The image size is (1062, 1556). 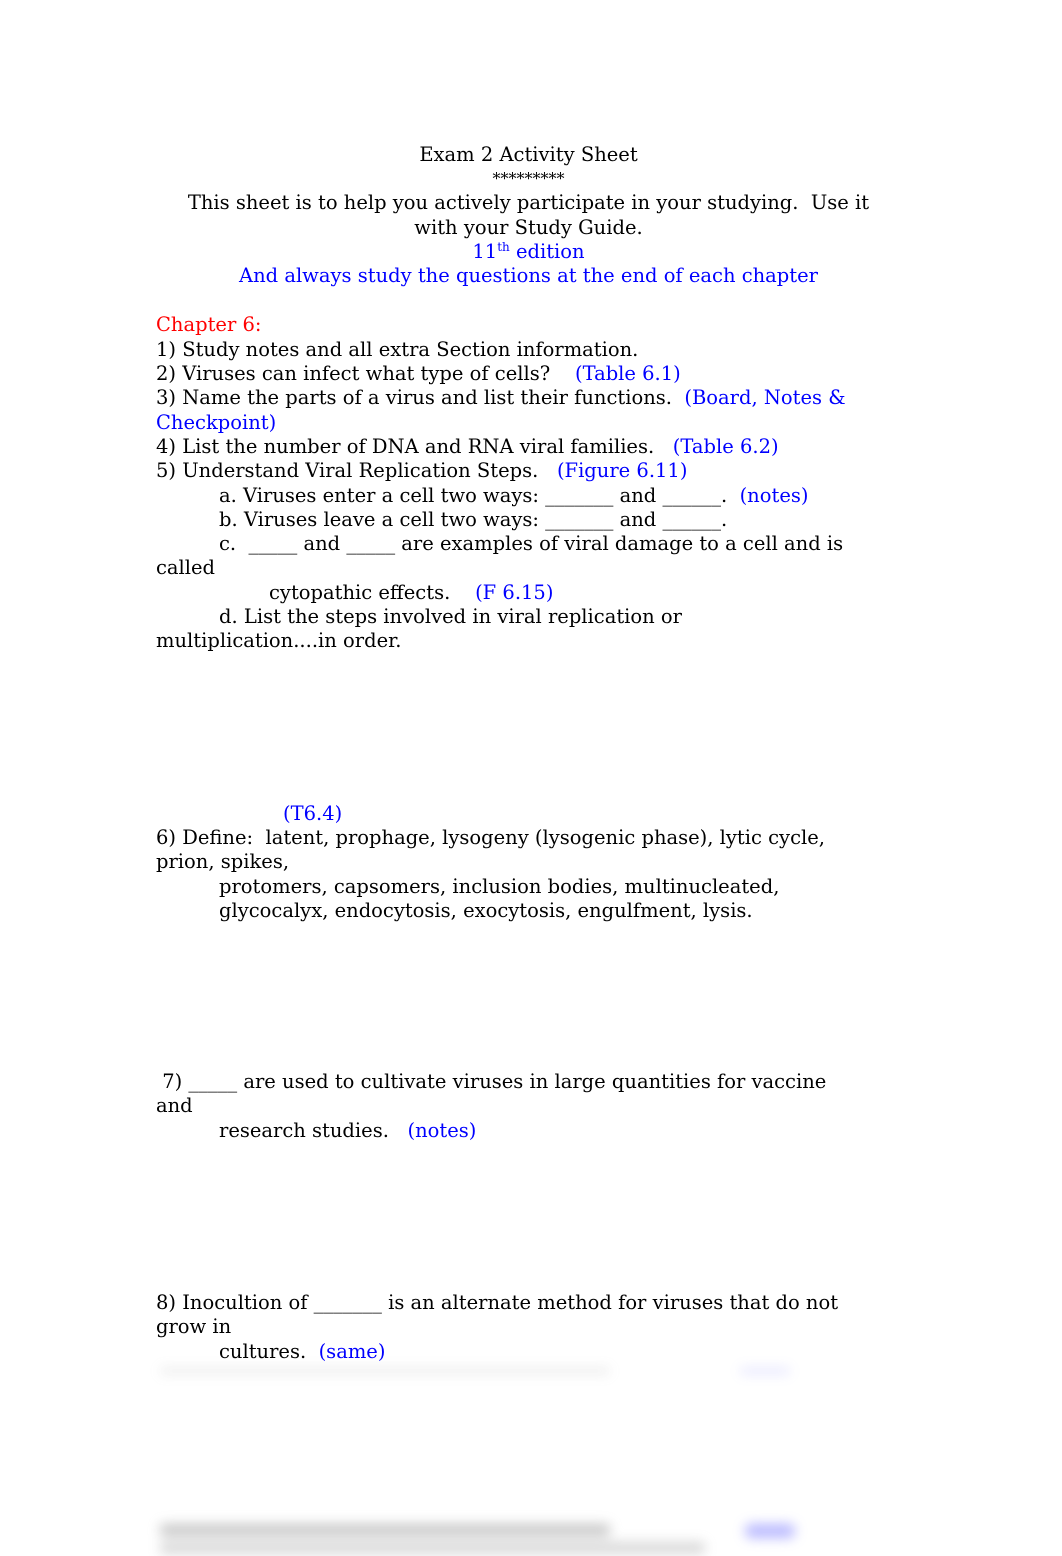 I want to click on question-8-reference: (same), so click(x=352, y=1351).